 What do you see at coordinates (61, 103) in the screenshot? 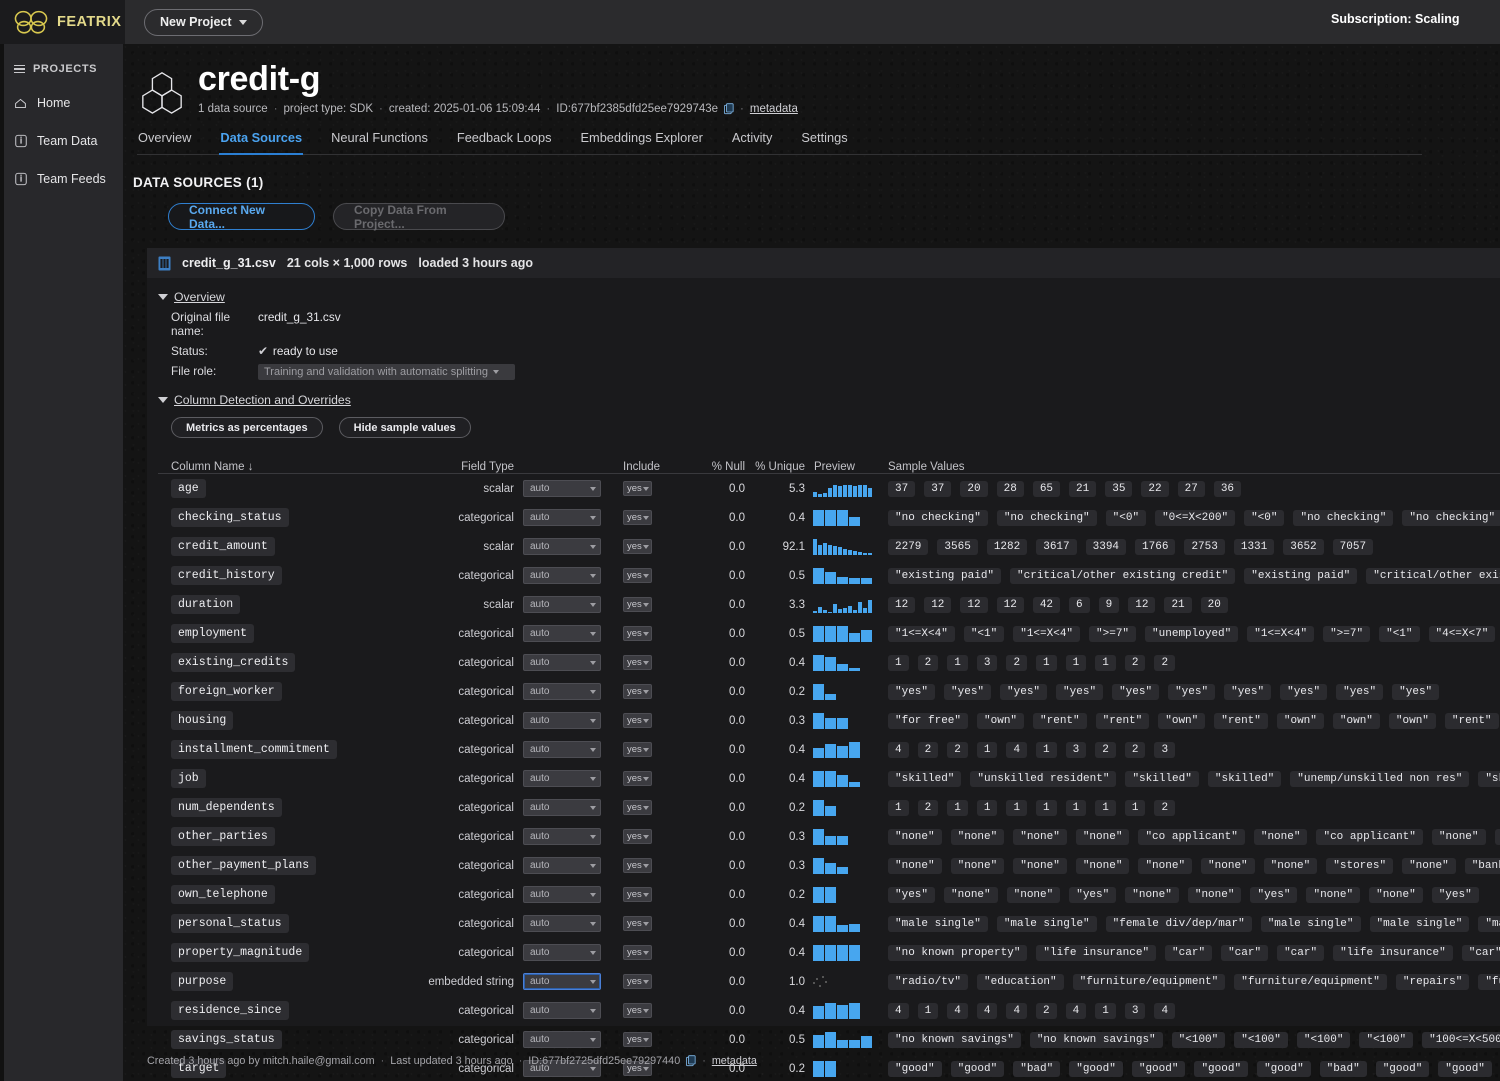
I see `sidebar-item-home: Home` at bounding box center [61, 103].